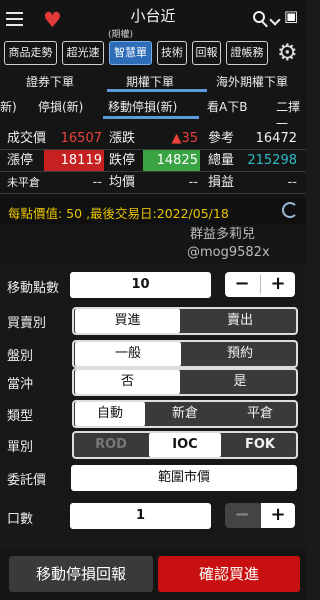 This screenshot has height=600, width=320. What do you see at coordinates (122, 160) in the screenshot?
I see `limit-down-label: 跌停` at bounding box center [122, 160].